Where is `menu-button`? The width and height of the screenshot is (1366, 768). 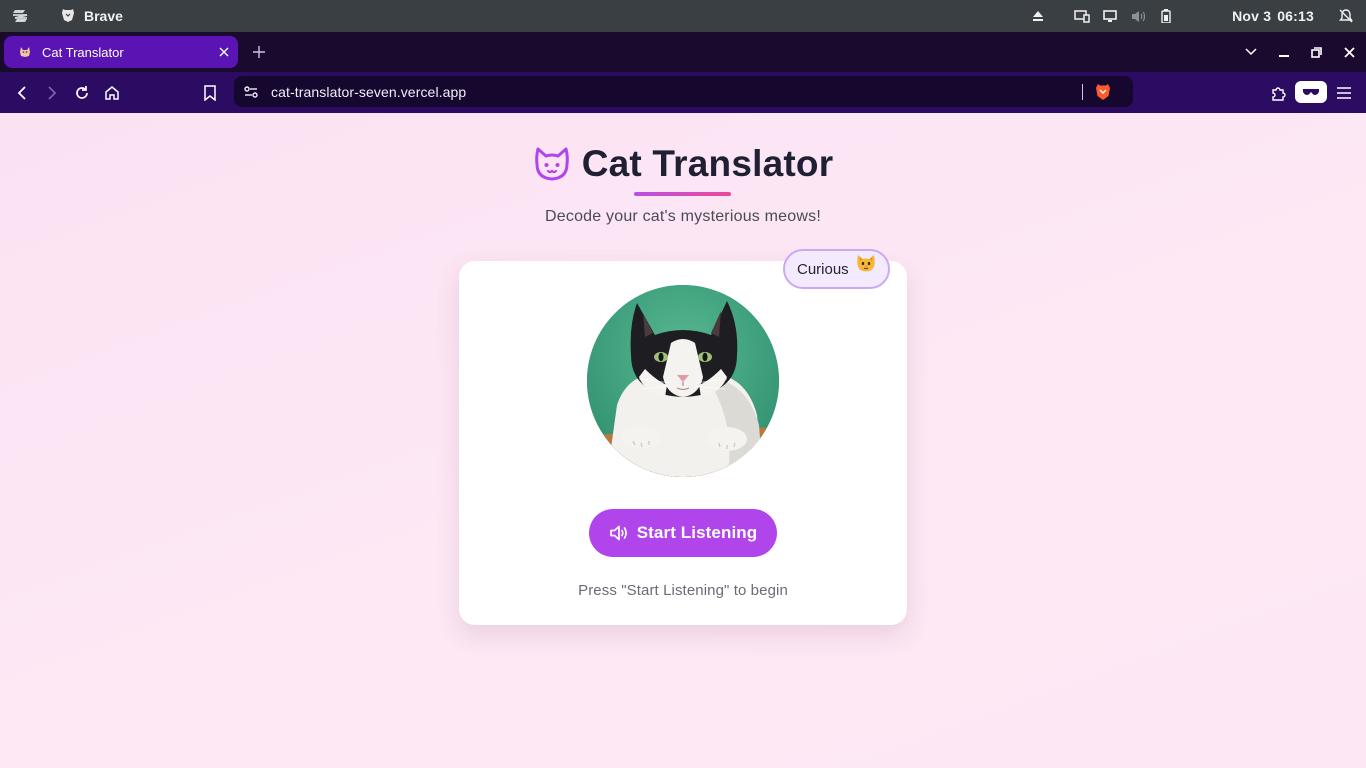
menu-button is located at coordinates (1344, 92).